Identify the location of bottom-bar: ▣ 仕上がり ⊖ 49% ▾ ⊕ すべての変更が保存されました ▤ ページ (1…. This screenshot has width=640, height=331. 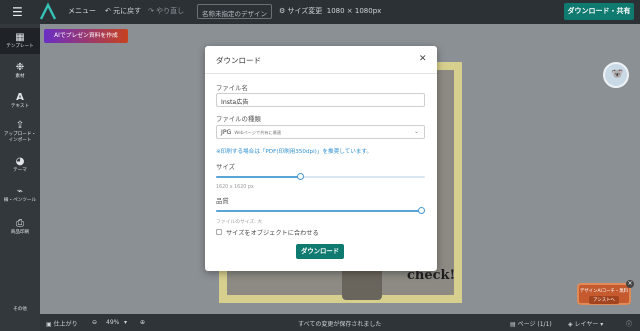
(340, 322).